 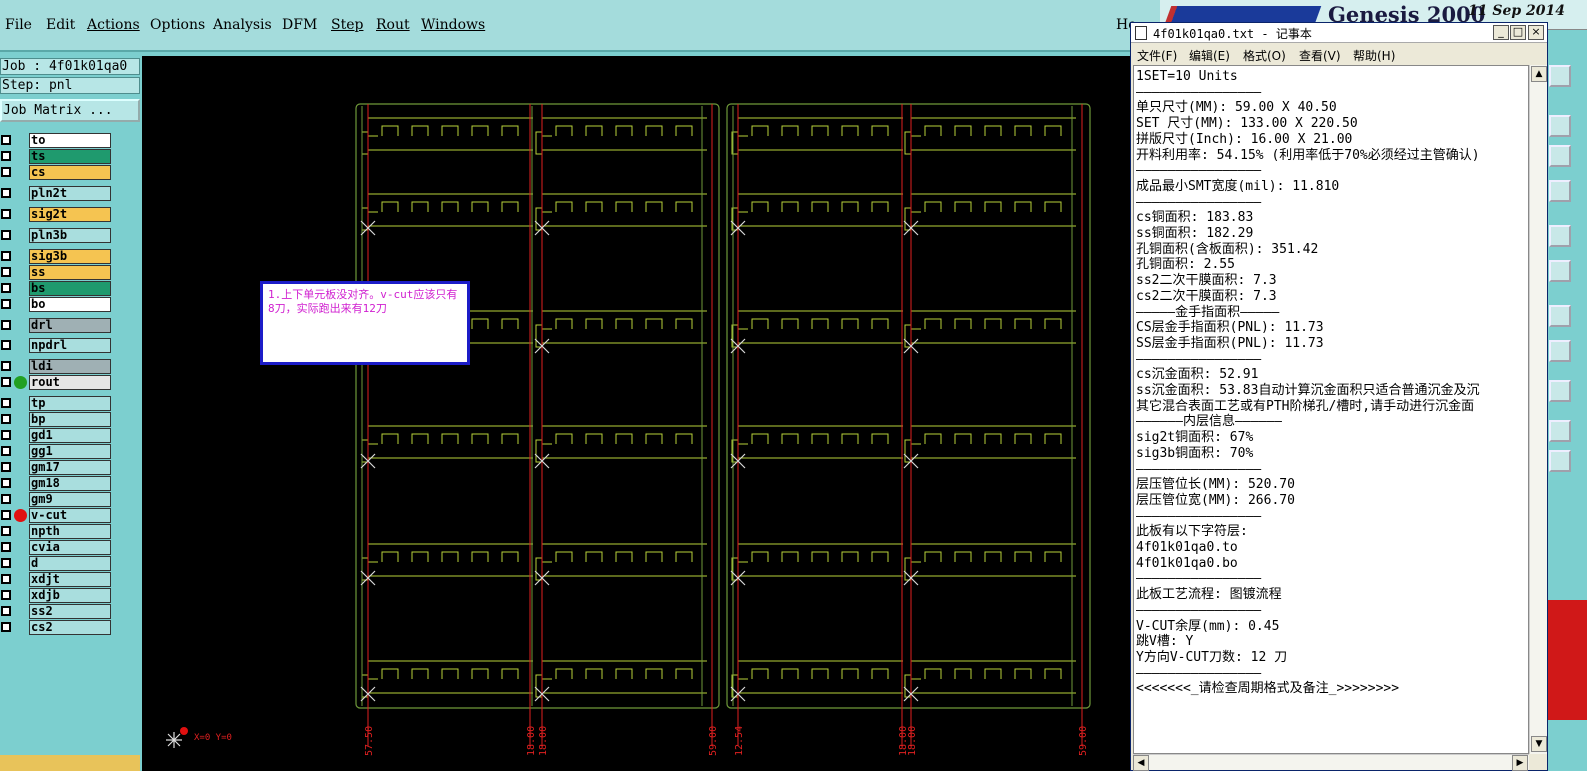 What do you see at coordinates (70, 172) in the screenshot?
I see `layer-name: cs` at bounding box center [70, 172].